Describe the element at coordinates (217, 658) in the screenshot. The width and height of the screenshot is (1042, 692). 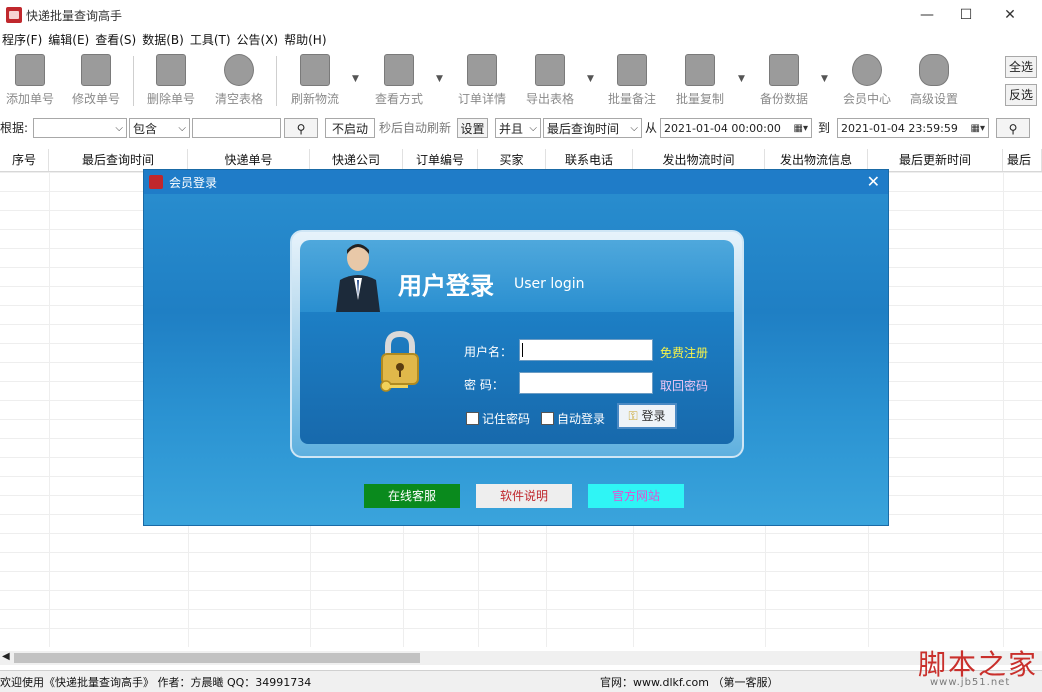
I see `scrollbar-thumb` at that location.